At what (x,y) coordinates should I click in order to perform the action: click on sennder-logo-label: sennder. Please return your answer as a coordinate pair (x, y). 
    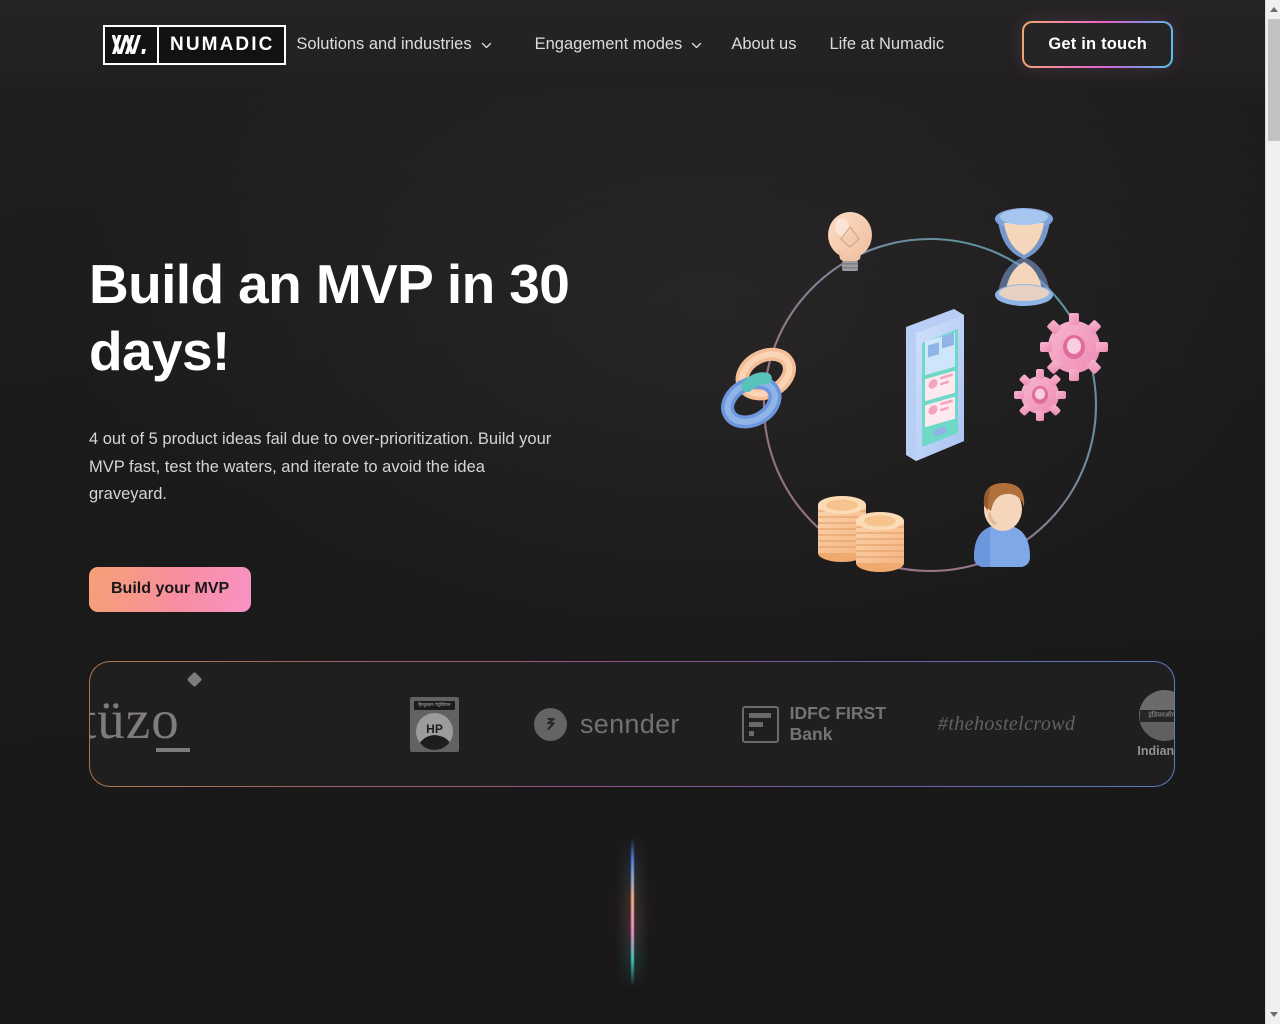
    Looking at the image, I should click on (630, 723).